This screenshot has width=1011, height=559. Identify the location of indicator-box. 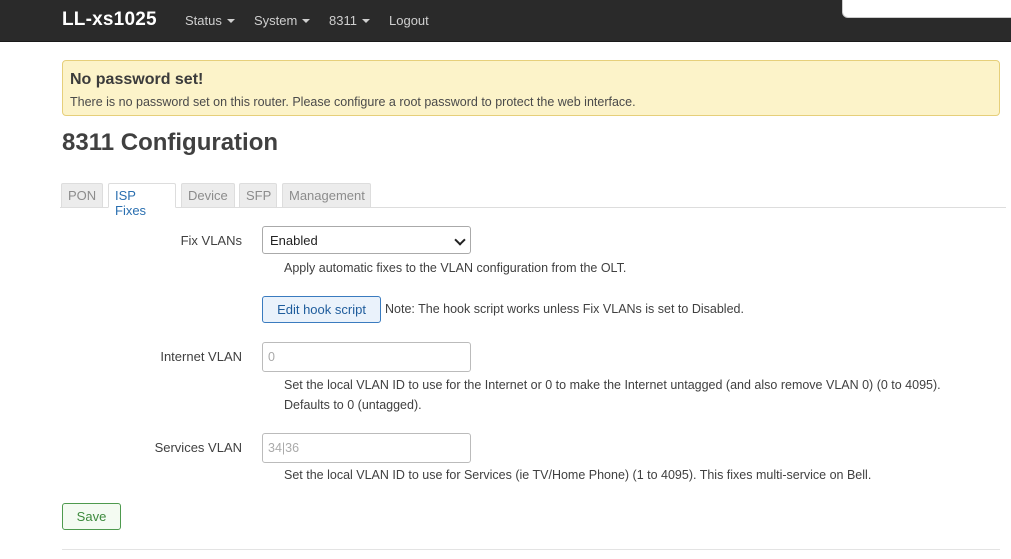
(926, 9).